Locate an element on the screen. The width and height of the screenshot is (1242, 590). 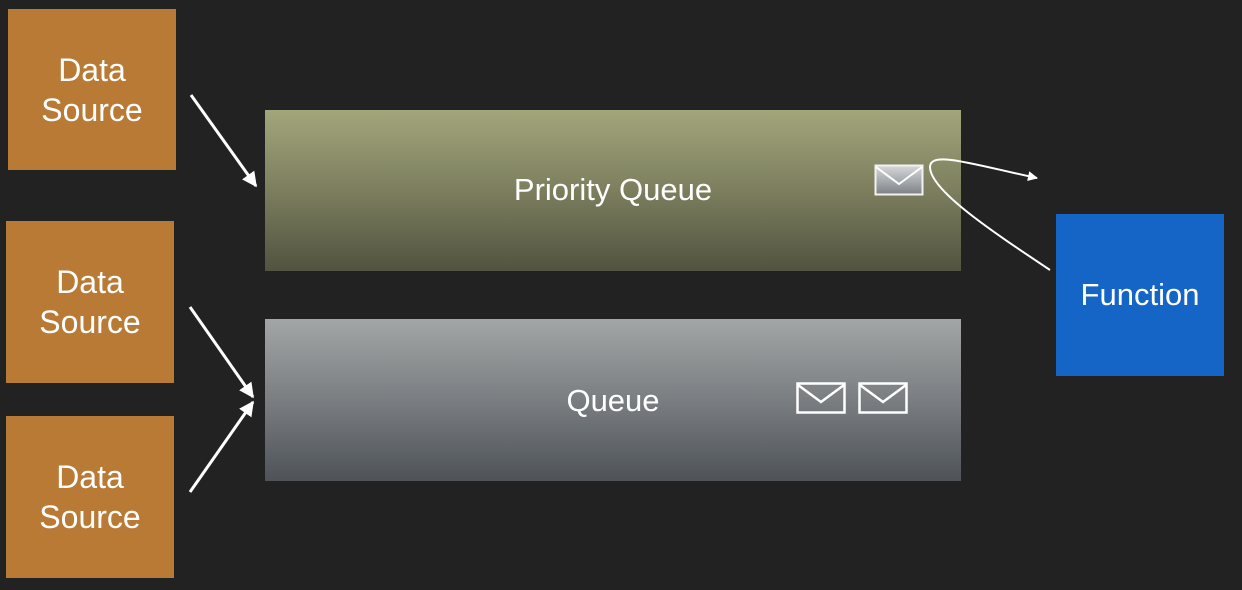
data-source-3: Data Source is located at coordinates (90, 497).